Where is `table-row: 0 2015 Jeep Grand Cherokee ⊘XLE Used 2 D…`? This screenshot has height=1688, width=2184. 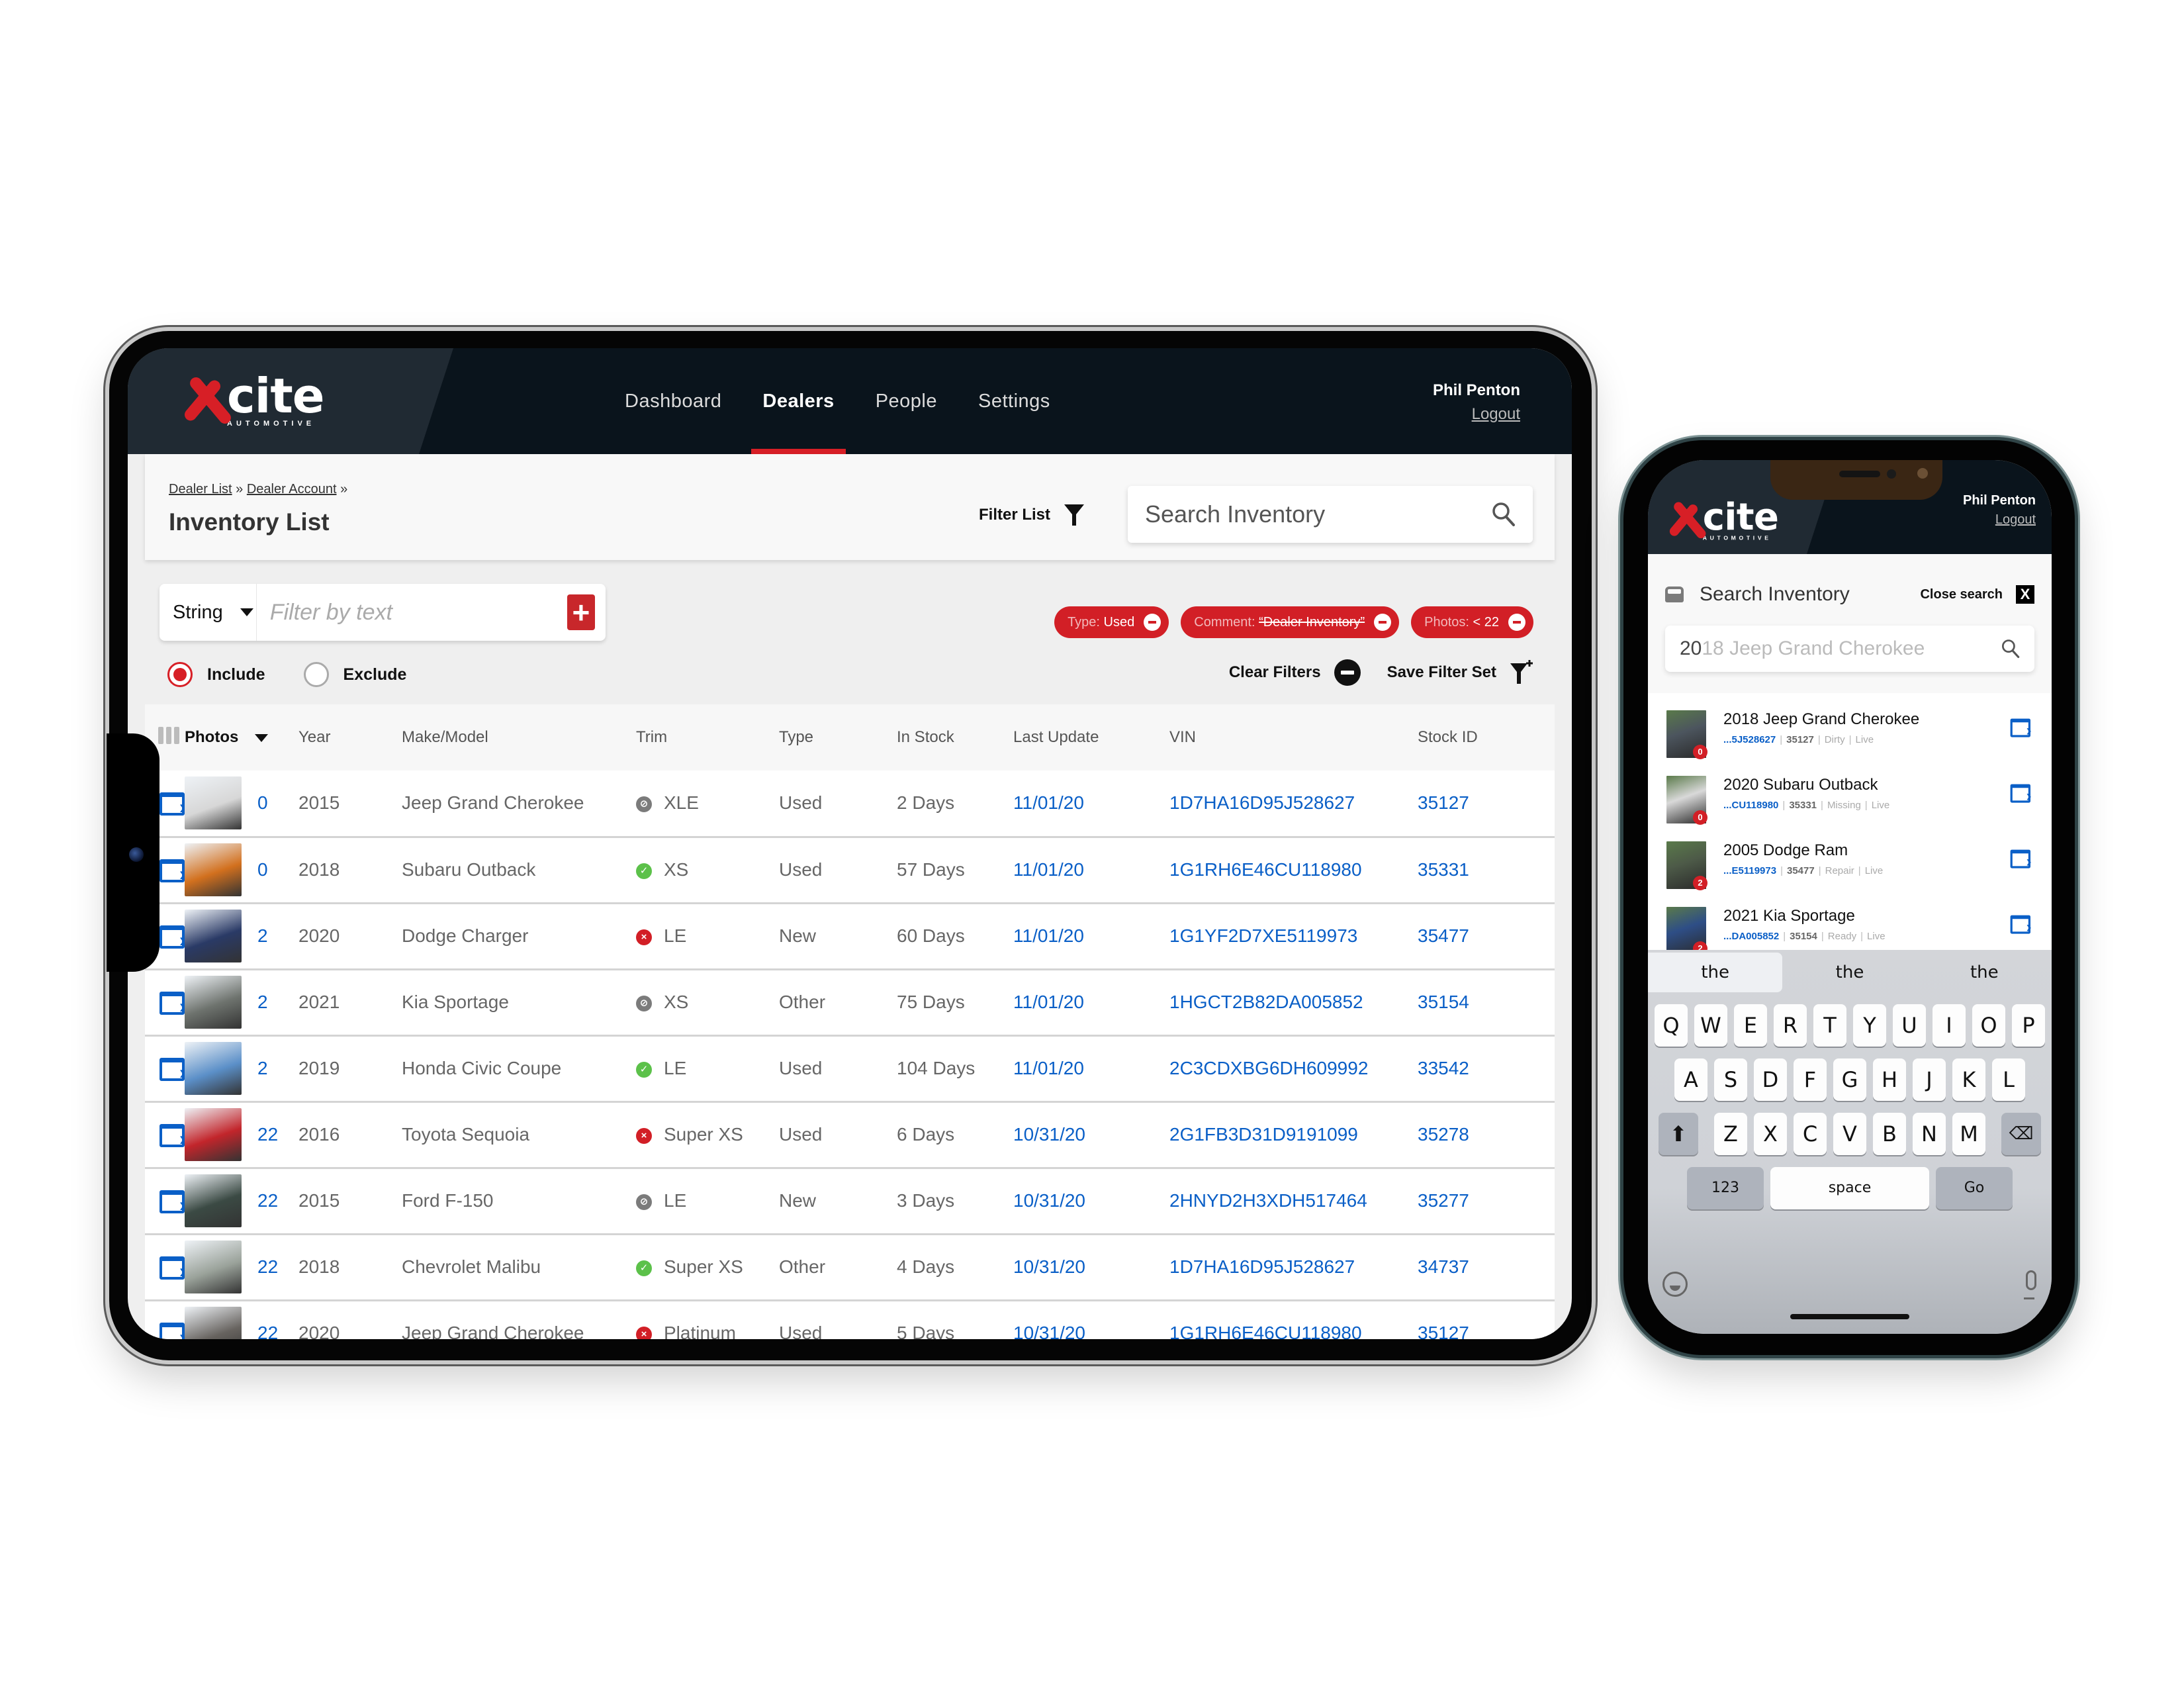
table-row: 0 2015 Jeep Grand Cherokee ⊘XLE Used 2 D… is located at coordinates (850, 804).